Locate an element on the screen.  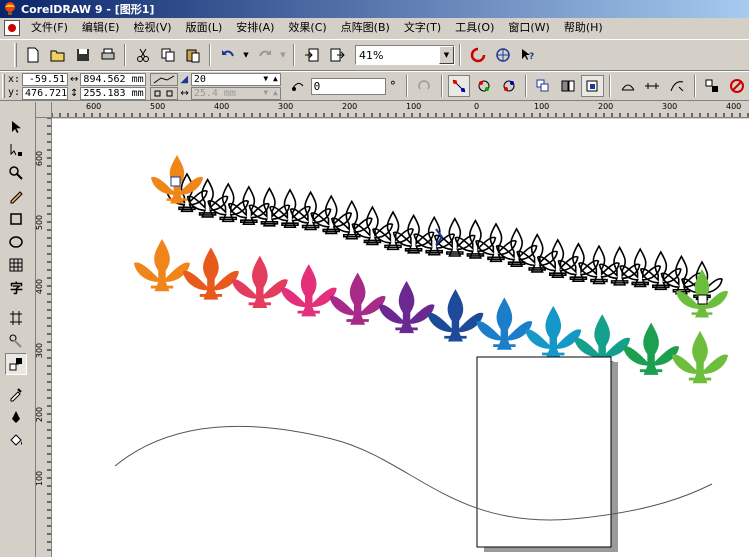
blend-step-outline is located at coordinates (516, 248).